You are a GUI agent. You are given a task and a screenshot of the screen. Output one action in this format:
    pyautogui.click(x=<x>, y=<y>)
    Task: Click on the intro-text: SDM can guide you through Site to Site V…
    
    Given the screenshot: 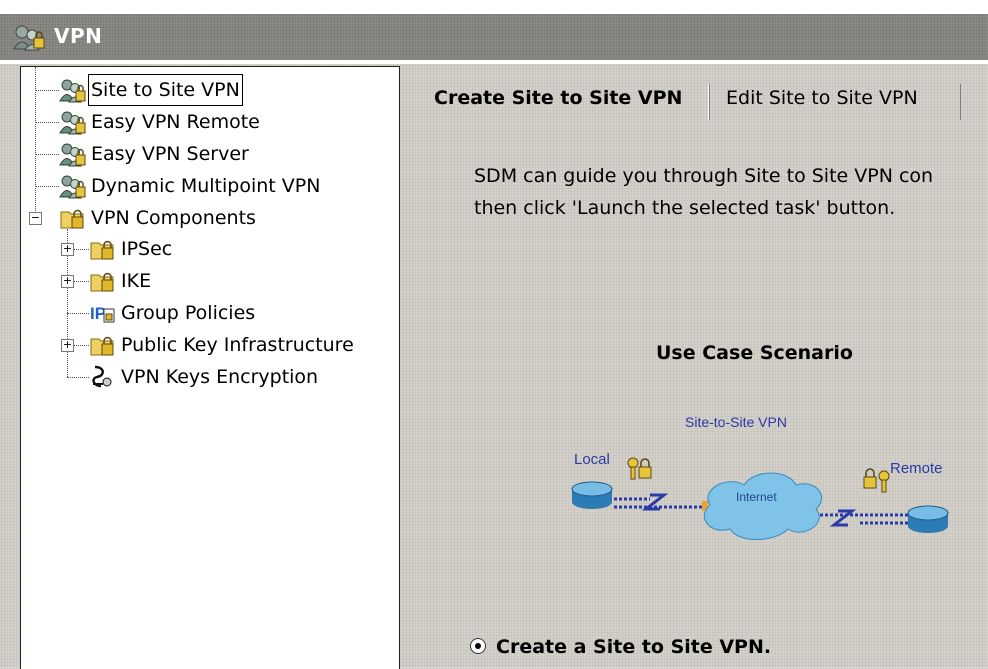 What is the action you would take?
    pyautogui.click(x=703, y=192)
    